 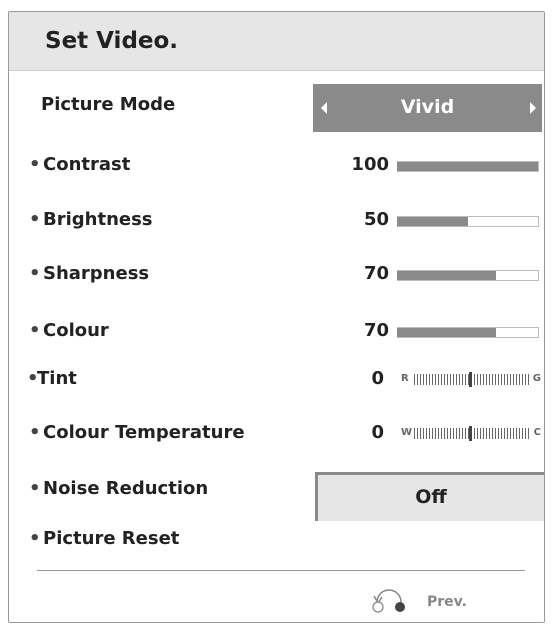 What do you see at coordinates (69, 330) in the screenshot?
I see `colour-label: • Colour` at bounding box center [69, 330].